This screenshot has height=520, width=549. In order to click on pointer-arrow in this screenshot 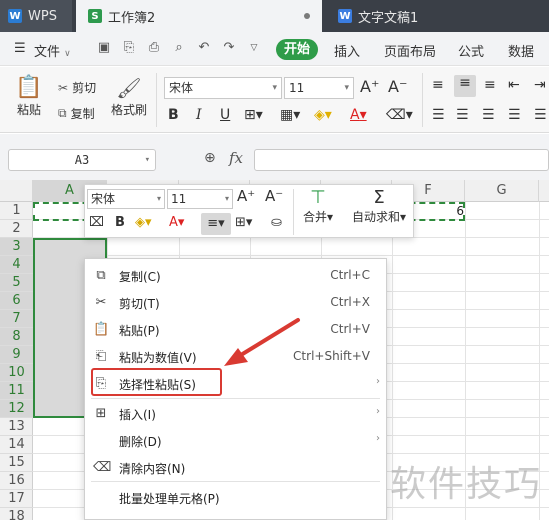, I will do `click(262, 342)`.